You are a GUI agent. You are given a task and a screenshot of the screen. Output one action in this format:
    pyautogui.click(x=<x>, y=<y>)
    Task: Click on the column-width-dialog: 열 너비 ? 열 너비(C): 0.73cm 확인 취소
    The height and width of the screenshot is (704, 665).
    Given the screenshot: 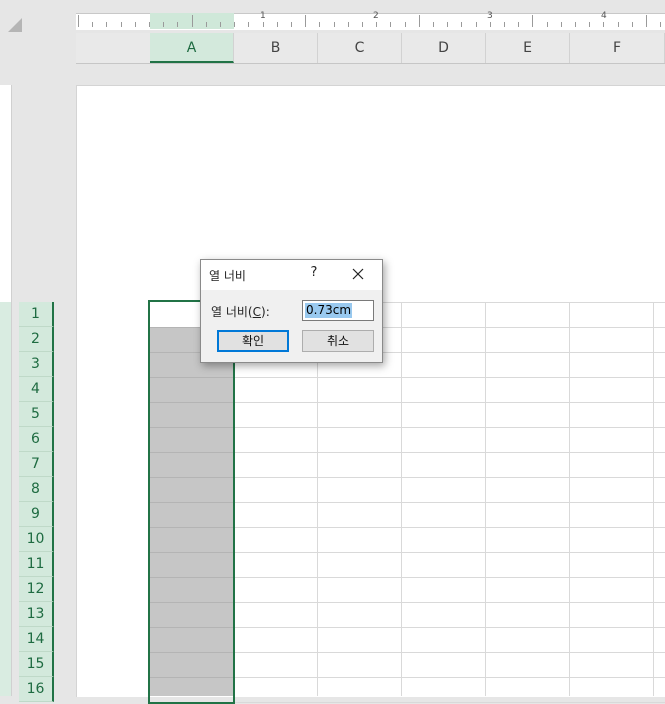 What is the action you would take?
    pyautogui.click(x=291, y=311)
    